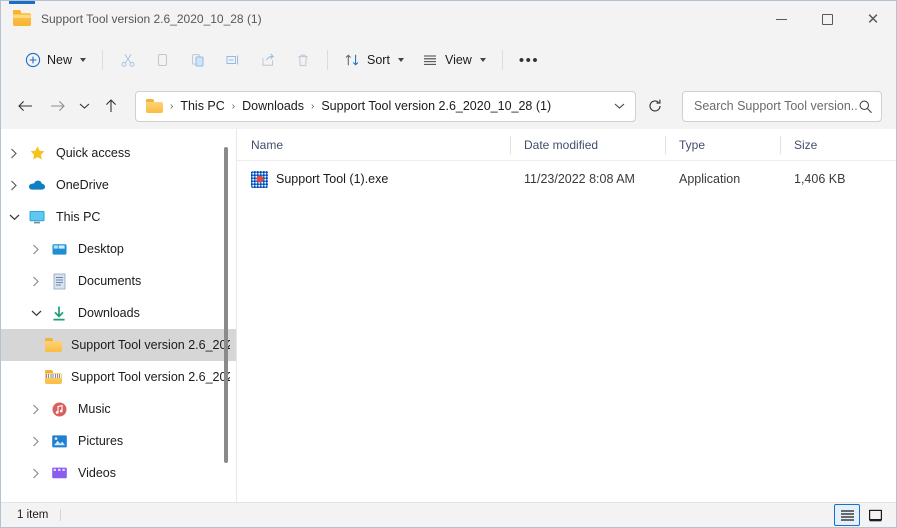 The image size is (897, 528). I want to click on view-button: View, so click(454, 60).